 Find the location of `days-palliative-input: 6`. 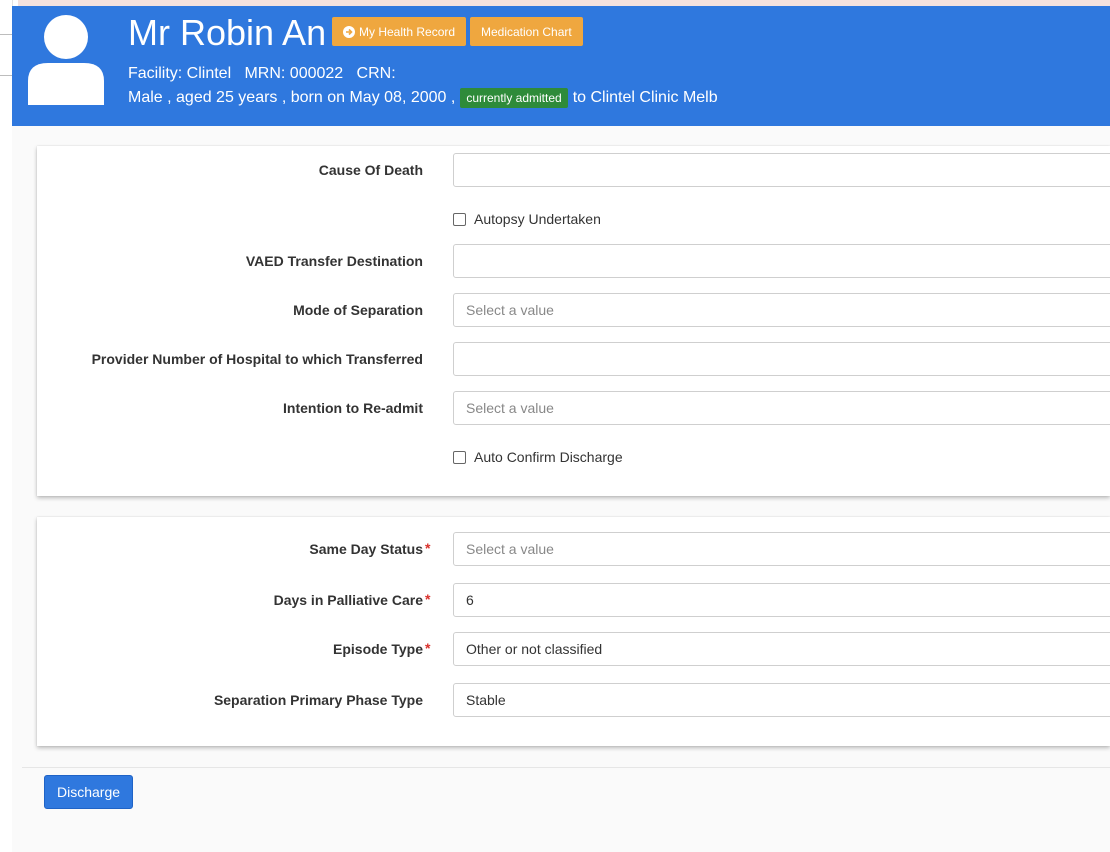

days-palliative-input: 6 is located at coordinates (781, 600).